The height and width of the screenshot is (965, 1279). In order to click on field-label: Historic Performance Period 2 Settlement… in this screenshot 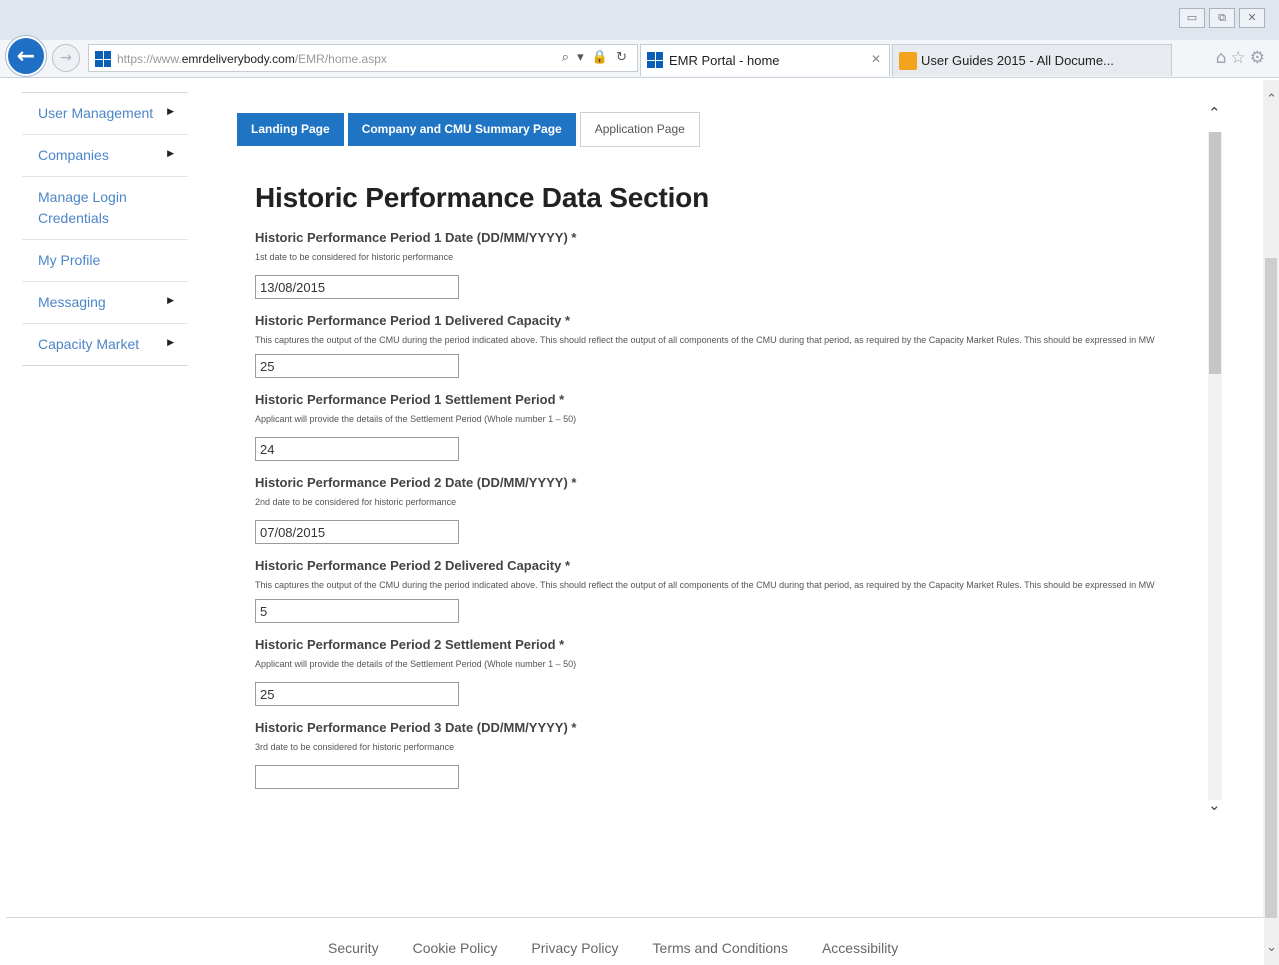, I will do `click(410, 644)`.